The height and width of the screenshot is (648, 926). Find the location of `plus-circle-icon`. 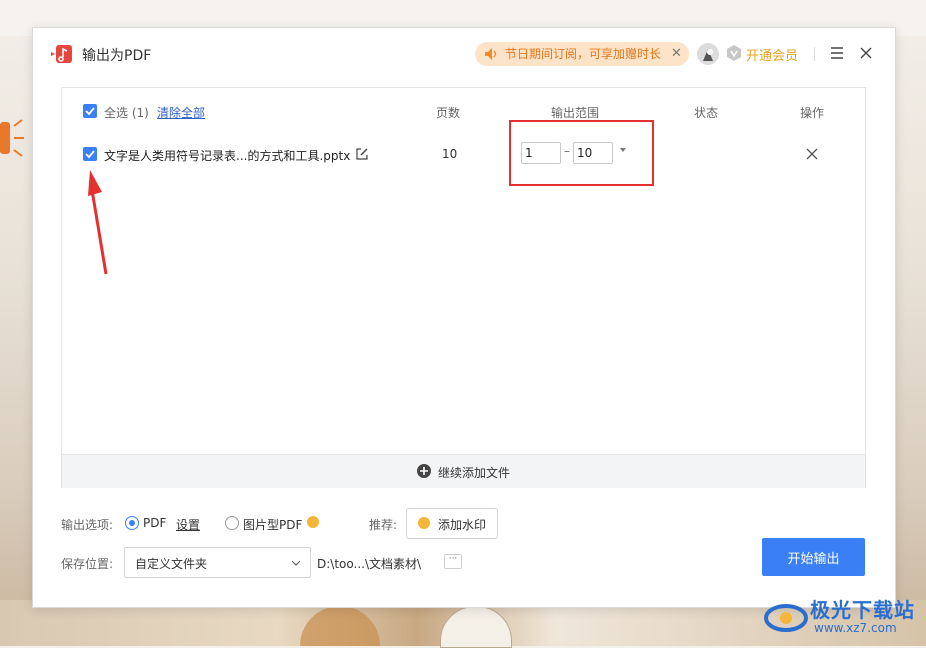

plus-circle-icon is located at coordinates (424, 471).